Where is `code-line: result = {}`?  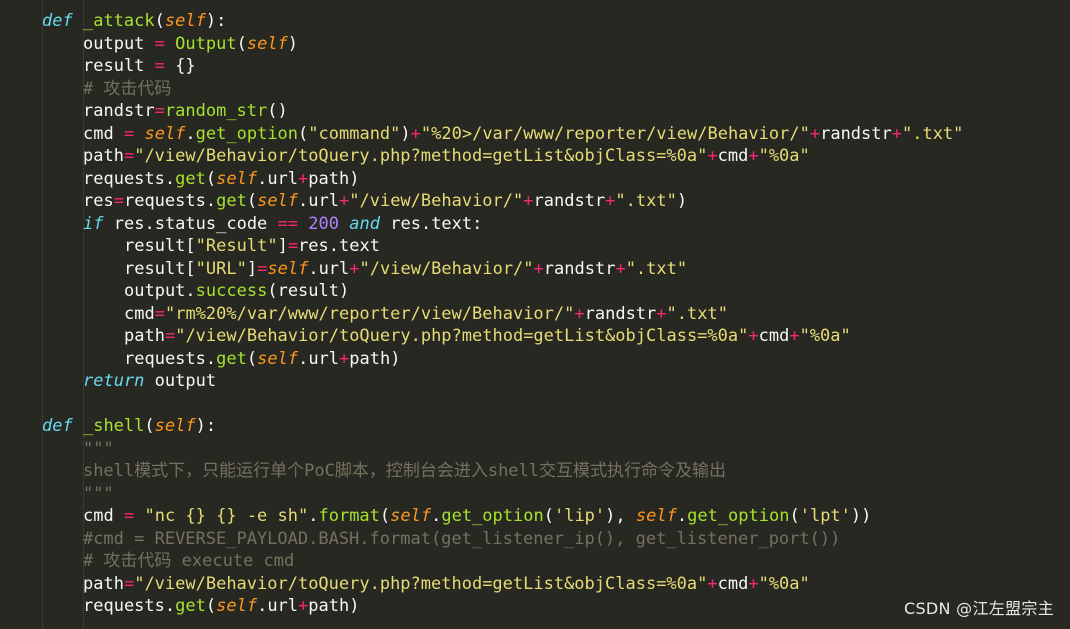 code-line: result = {} is located at coordinates (556, 66).